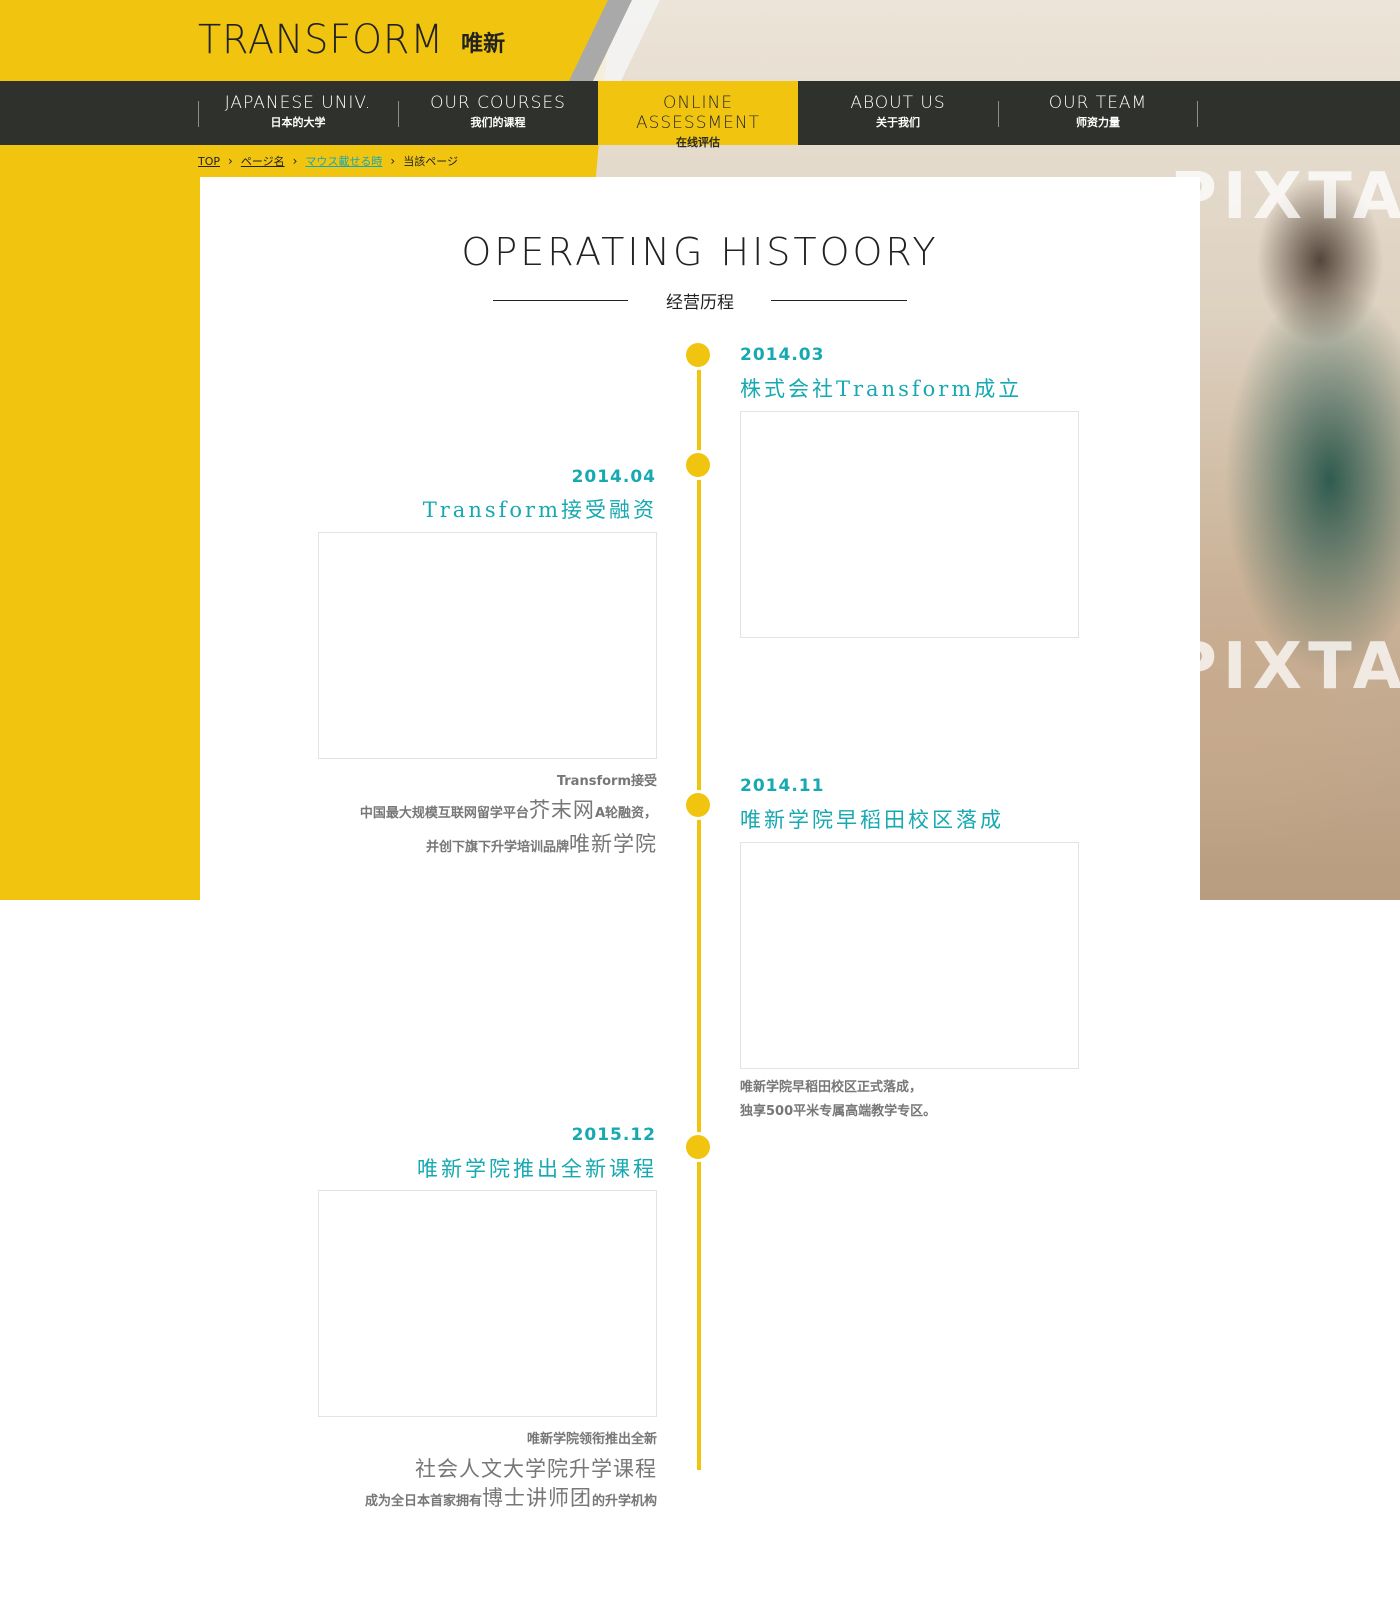 The width and height of the screenshot is (1400, 1600). What do you see at coordinates (1098, 103) in the screenshot?
I see `nav-label-en: OUR TEAM` at bounding box center [1098, 103].